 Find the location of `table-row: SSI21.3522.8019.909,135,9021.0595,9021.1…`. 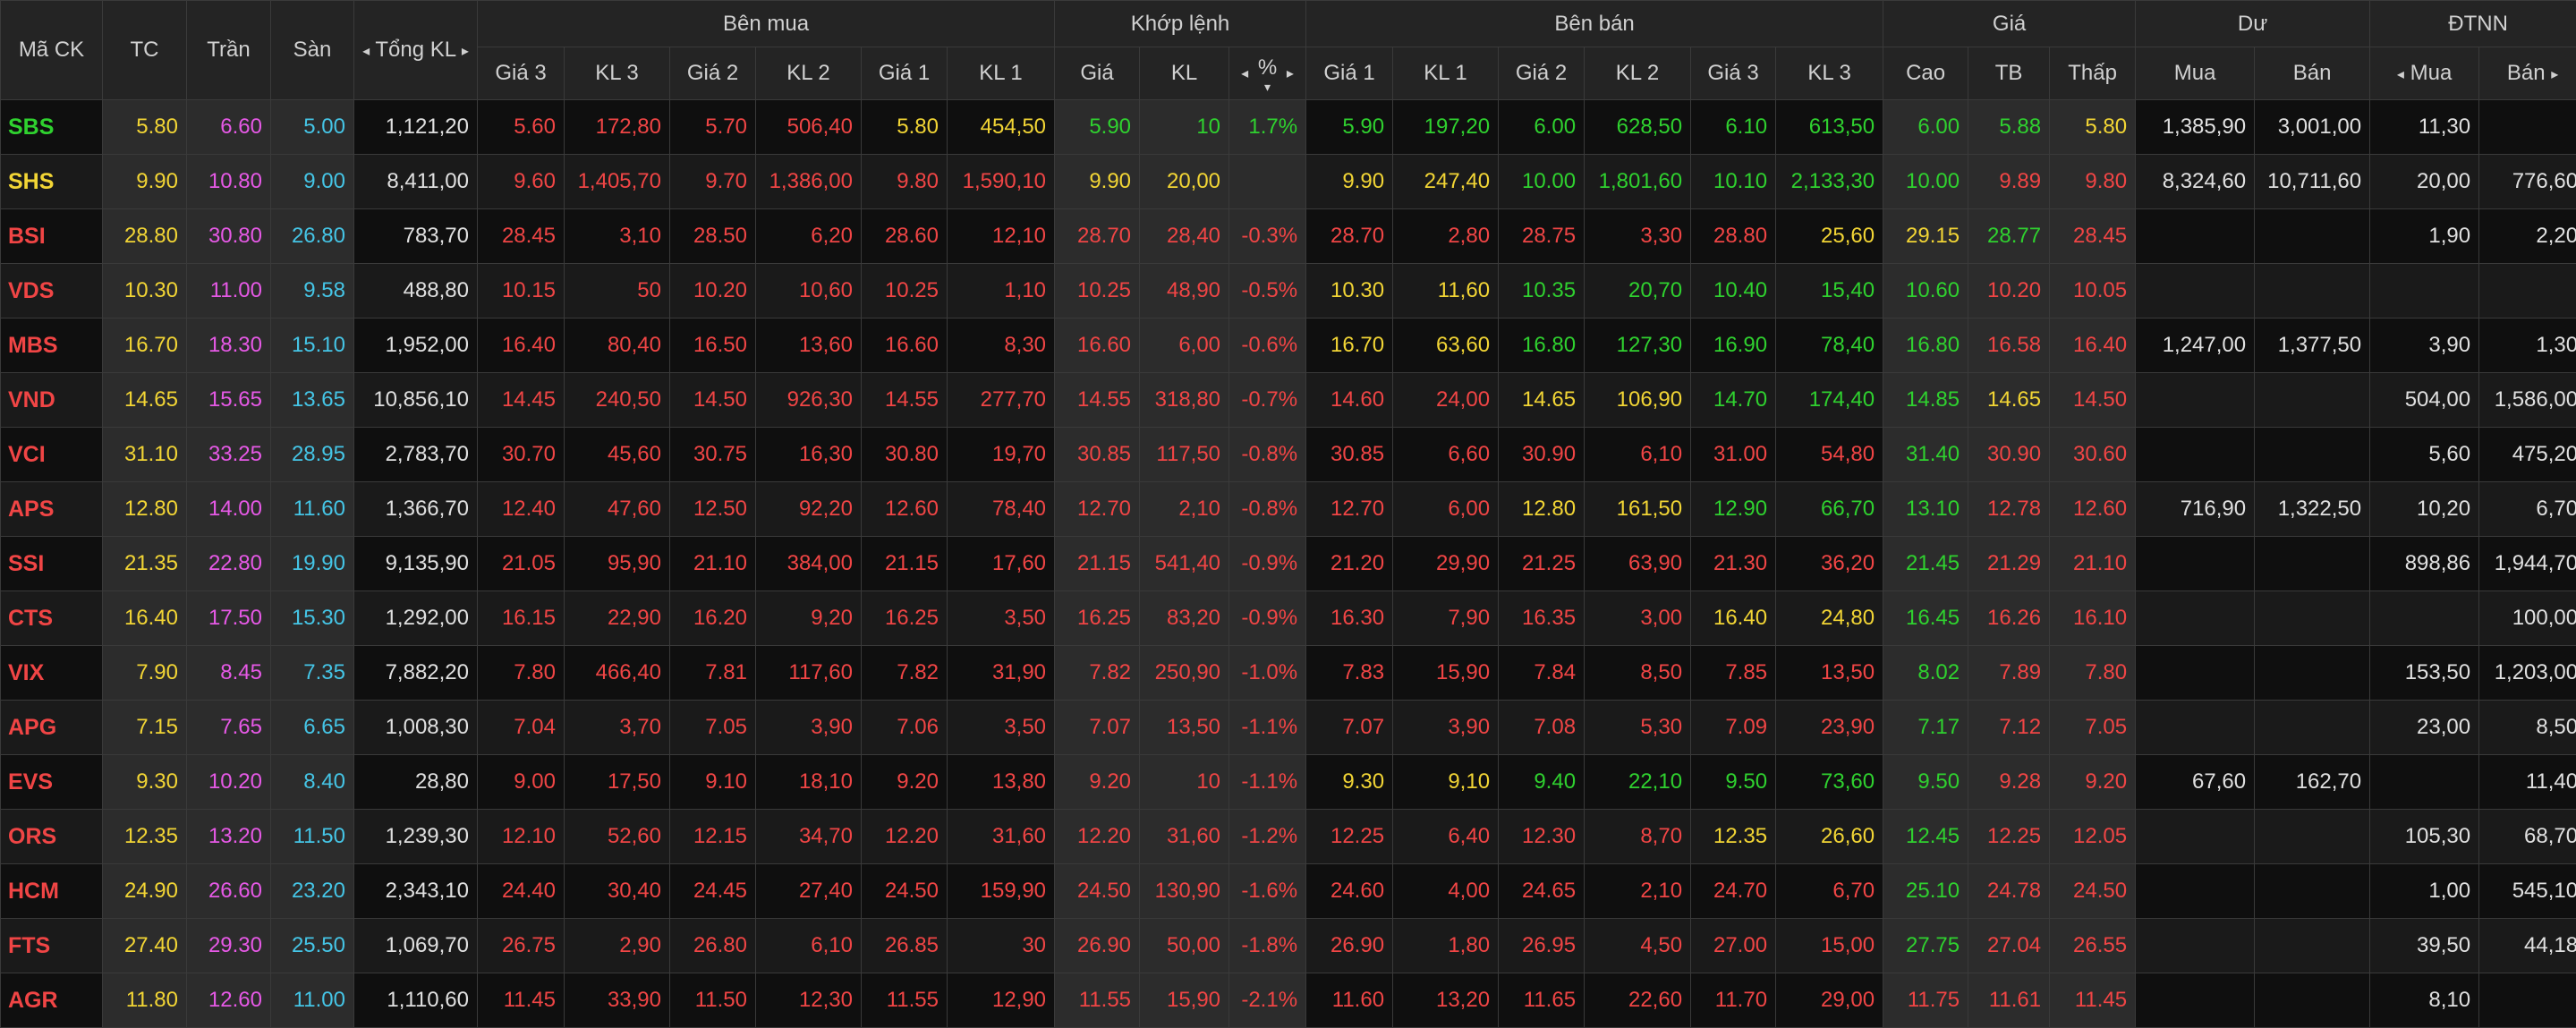

table-row: SSI21.3522.8019.909,135,9021.0595,9021.1… is located at coordinates (1288, 564).